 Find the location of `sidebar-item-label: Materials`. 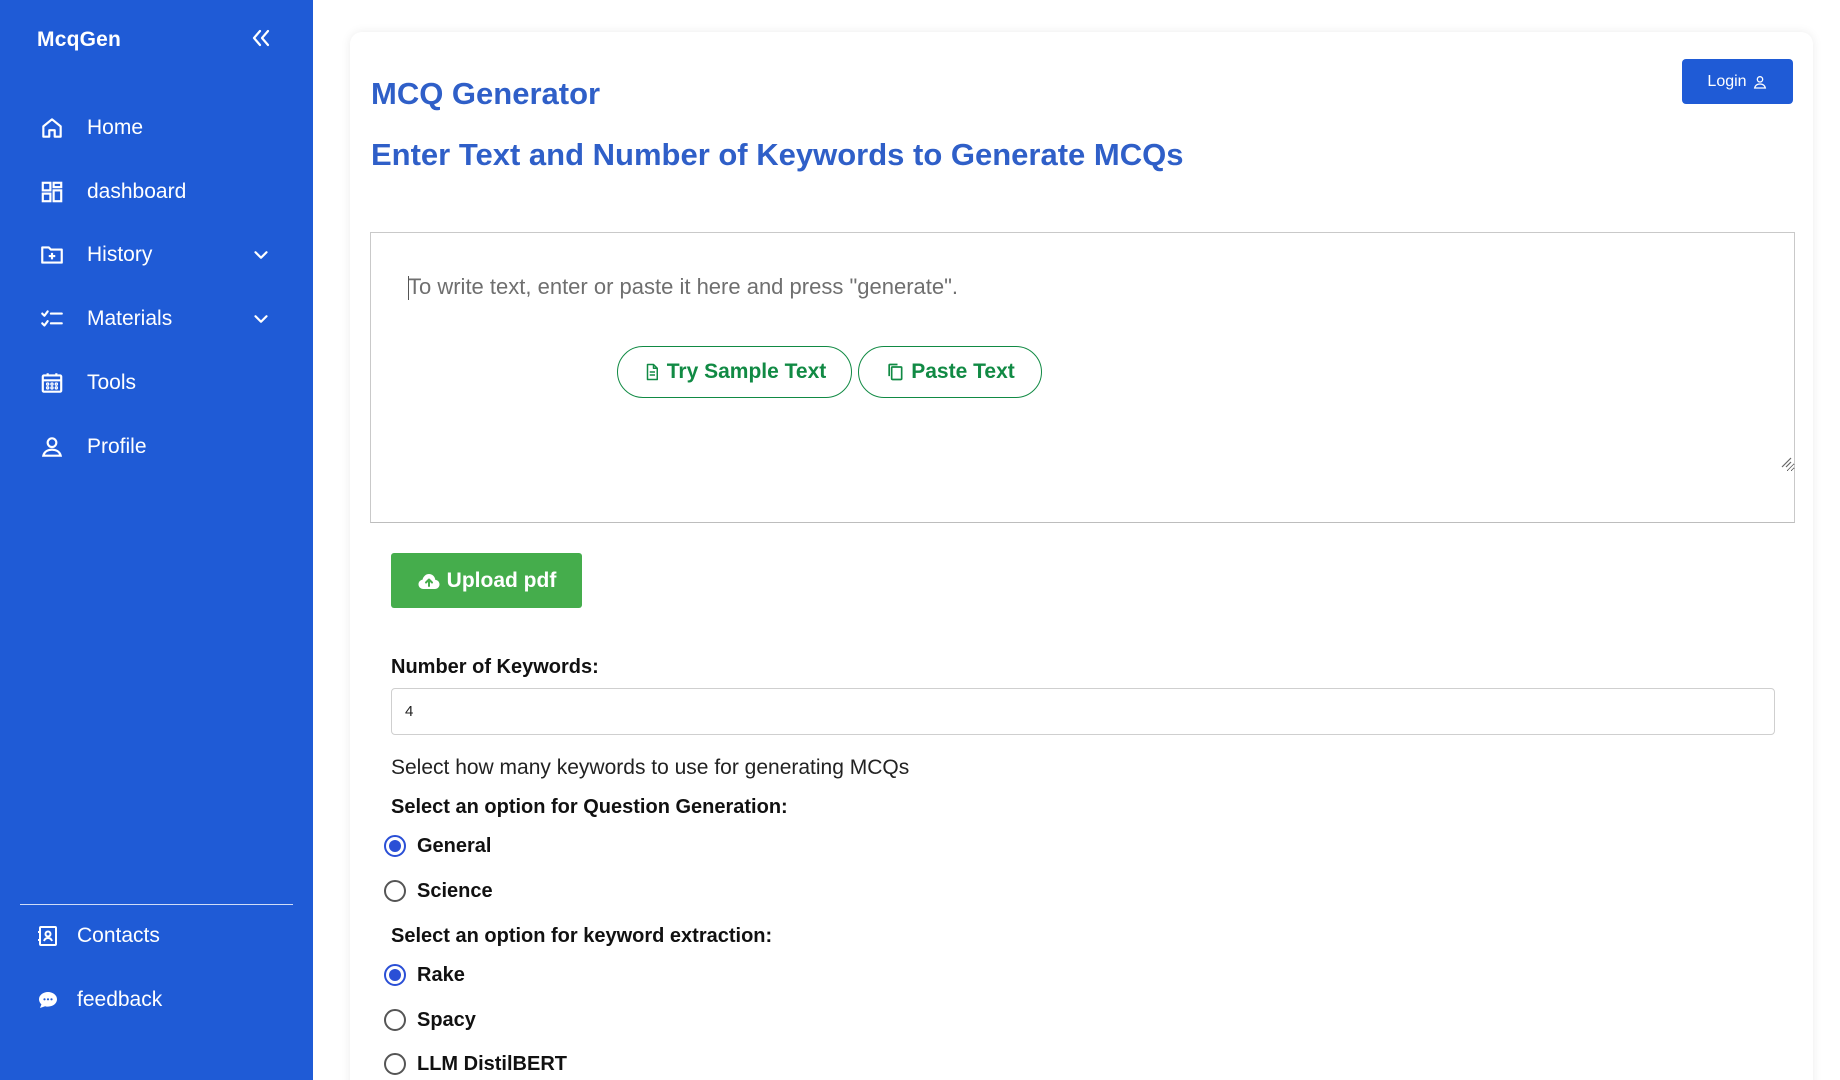

sidebar-item-label: Materials is located at coordinates (130, 318).